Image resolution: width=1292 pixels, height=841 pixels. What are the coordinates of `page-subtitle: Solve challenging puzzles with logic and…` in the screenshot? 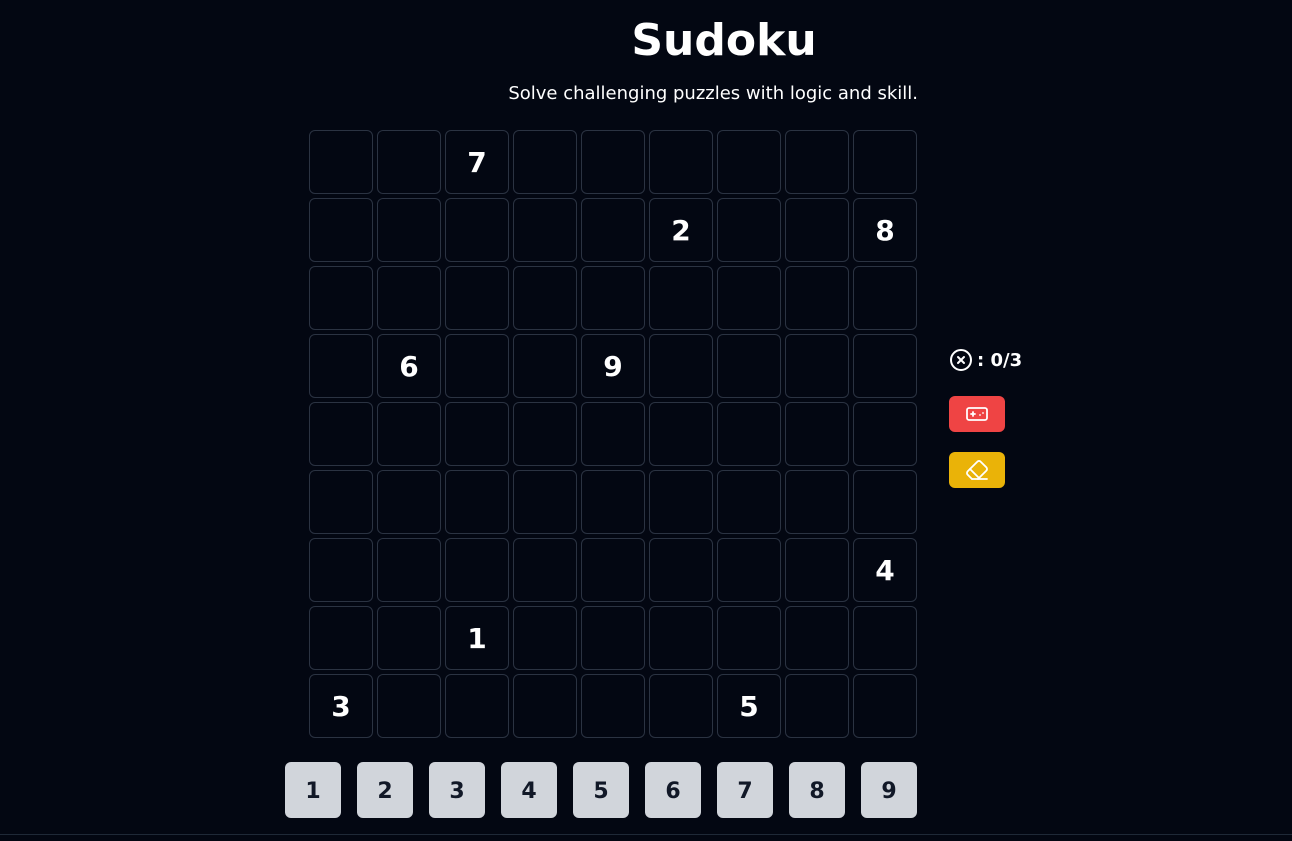 It's located at (713, 93).